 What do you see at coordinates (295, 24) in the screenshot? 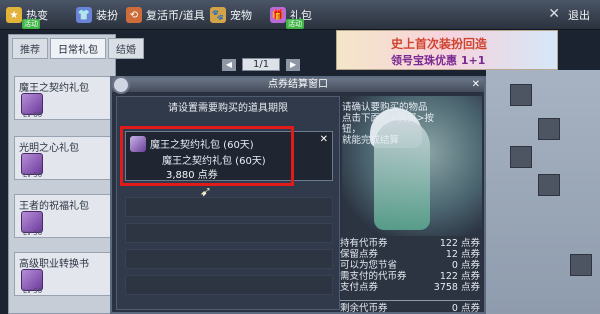
I see `menu-gift-badge: 活动` at bounding box center [295, 24].